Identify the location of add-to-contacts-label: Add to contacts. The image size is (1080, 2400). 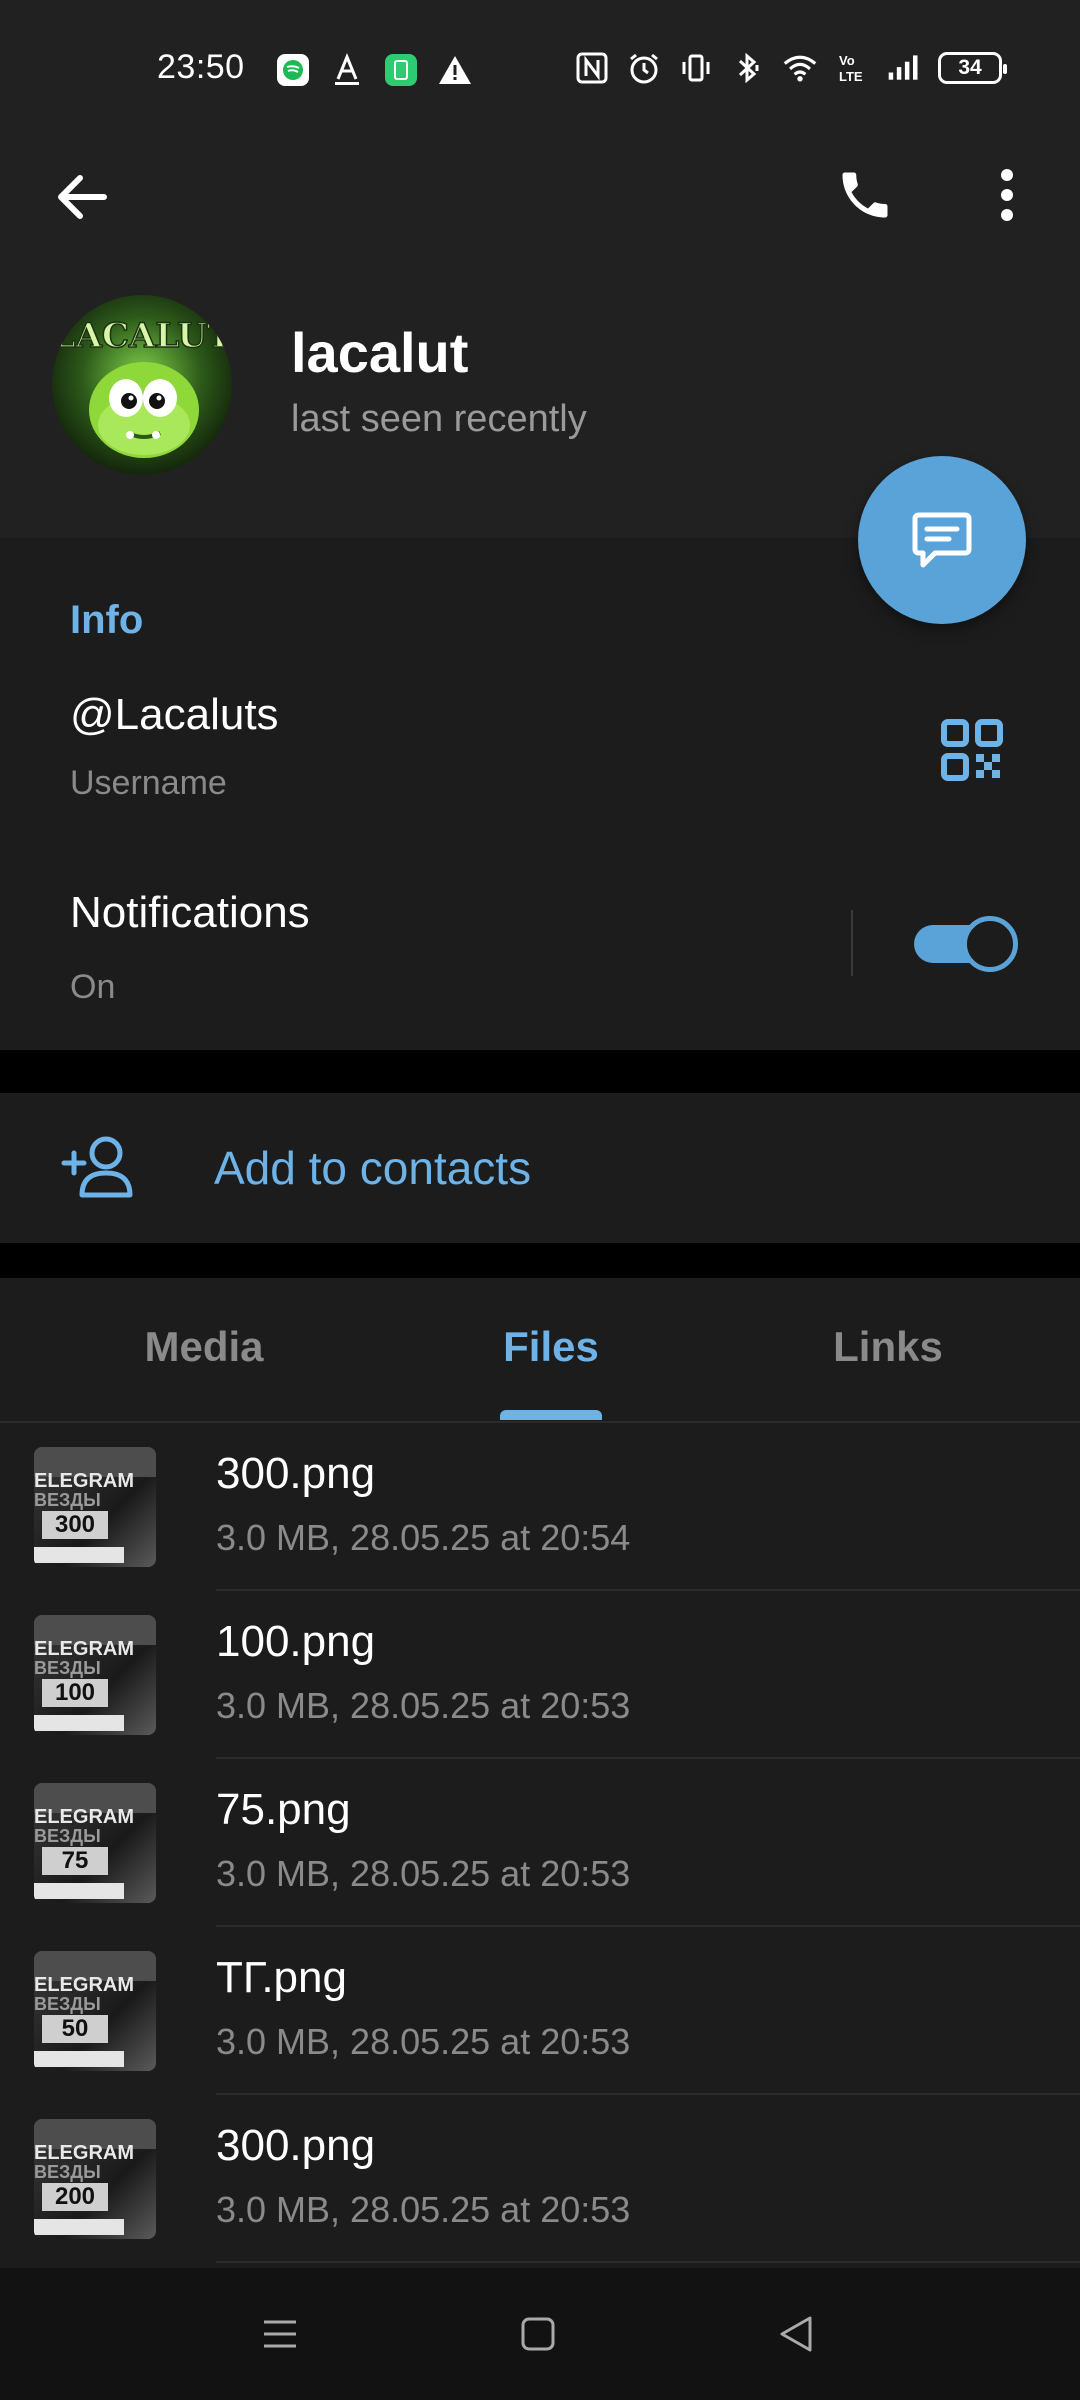
(373, 1168).